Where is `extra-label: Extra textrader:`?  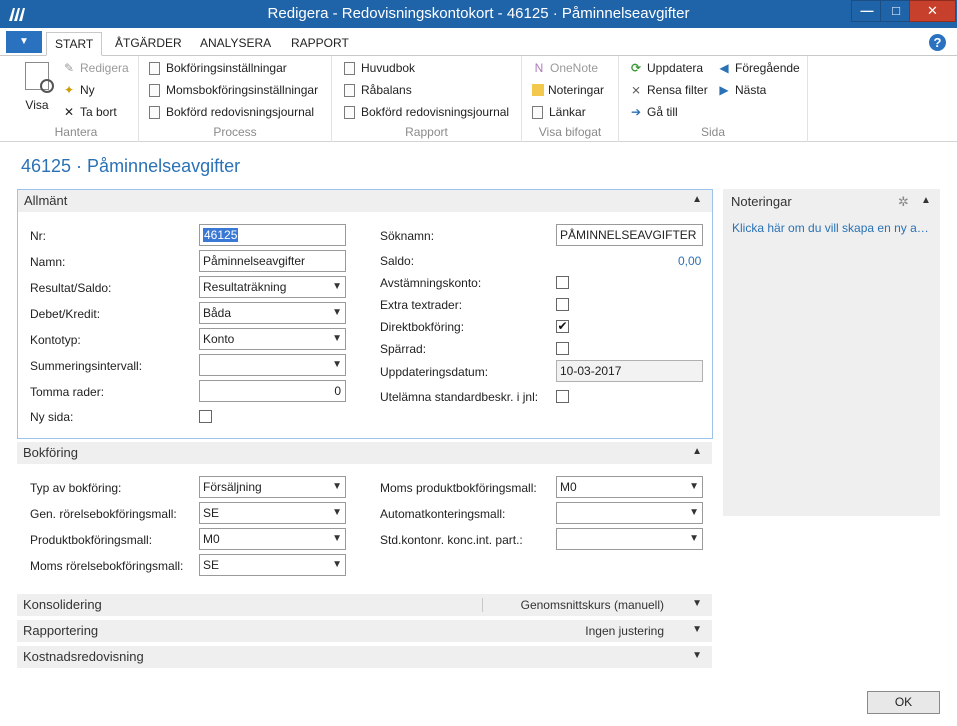 extra-label: Extra textrader: is located at coordinates (421, 305).